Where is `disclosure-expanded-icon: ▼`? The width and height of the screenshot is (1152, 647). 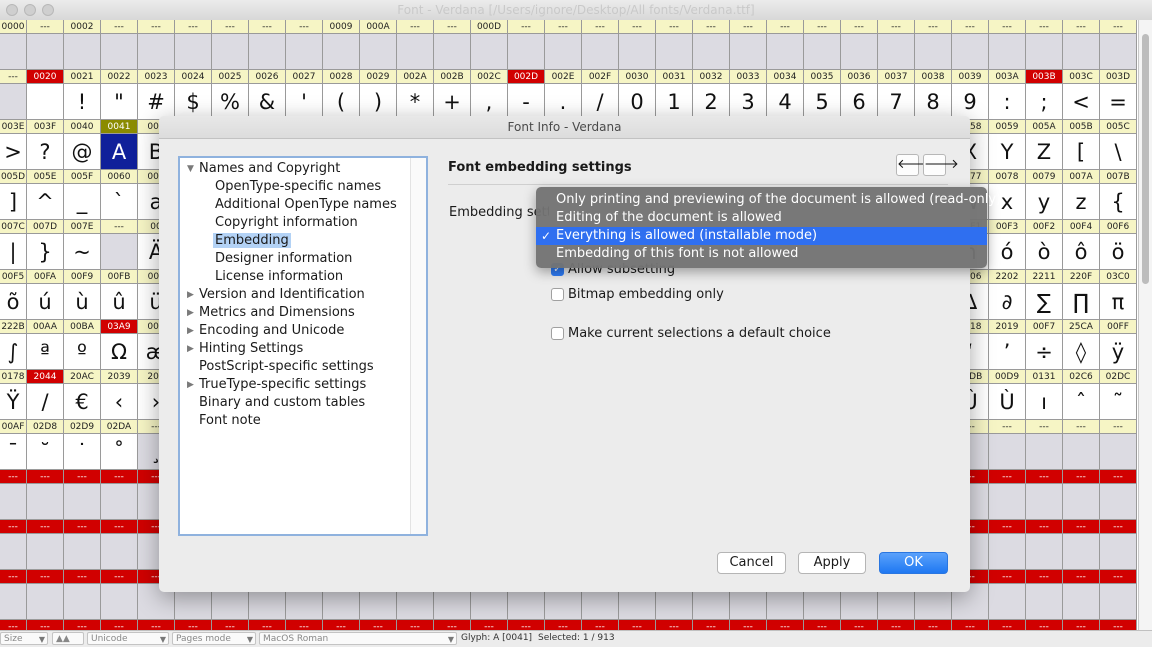
disclosure-expanded-icon: ▼ is located at coordinates (190, 169).